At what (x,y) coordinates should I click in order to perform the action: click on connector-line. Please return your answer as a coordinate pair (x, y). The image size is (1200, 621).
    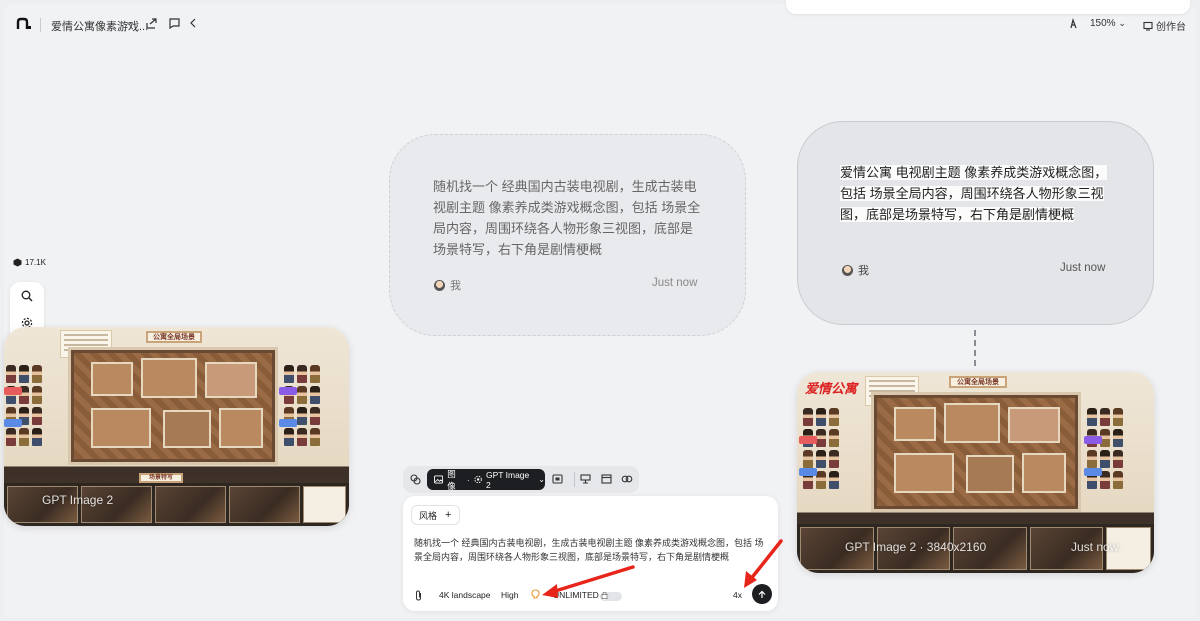
    Looking at the image, I should click on (975, 348).